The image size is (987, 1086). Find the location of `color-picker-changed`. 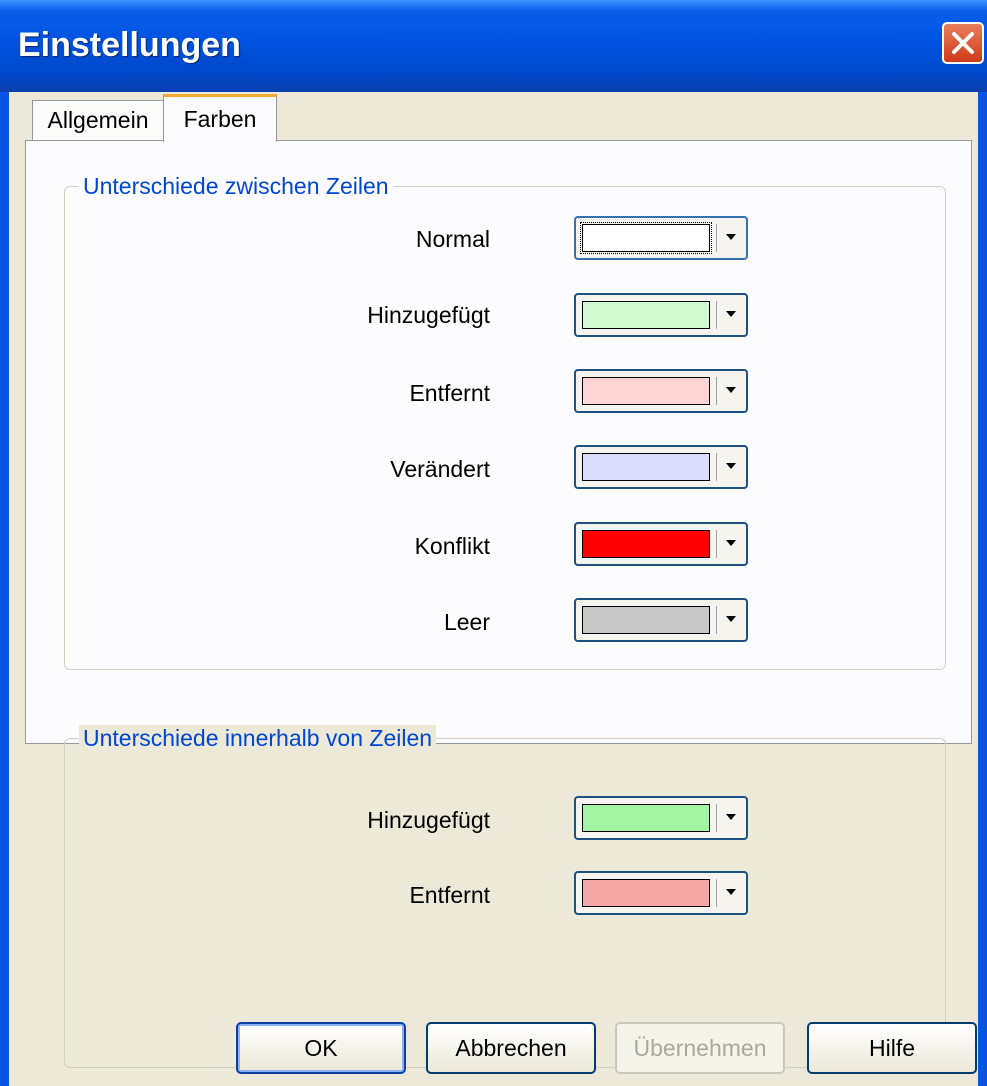

color-picker-changed is located at coordinates (661, 467).